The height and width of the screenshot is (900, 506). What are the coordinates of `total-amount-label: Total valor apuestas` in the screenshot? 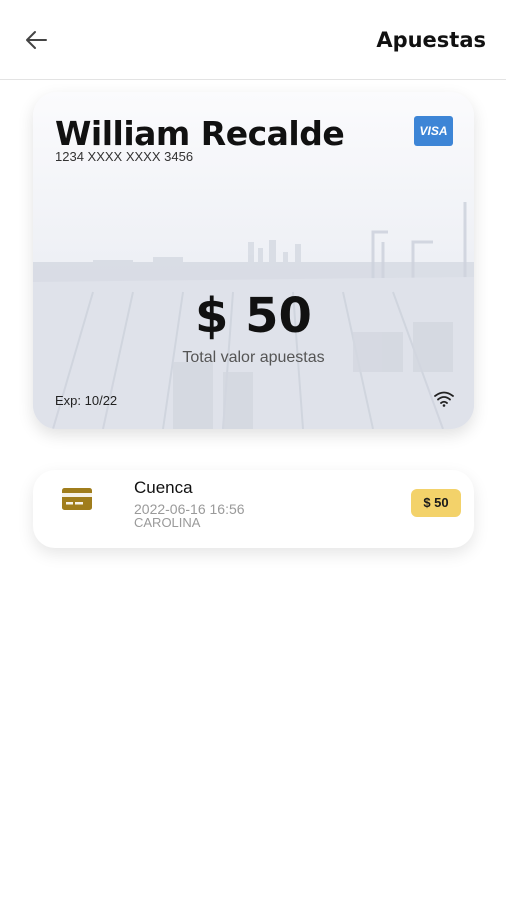 It's located at (253, 357).